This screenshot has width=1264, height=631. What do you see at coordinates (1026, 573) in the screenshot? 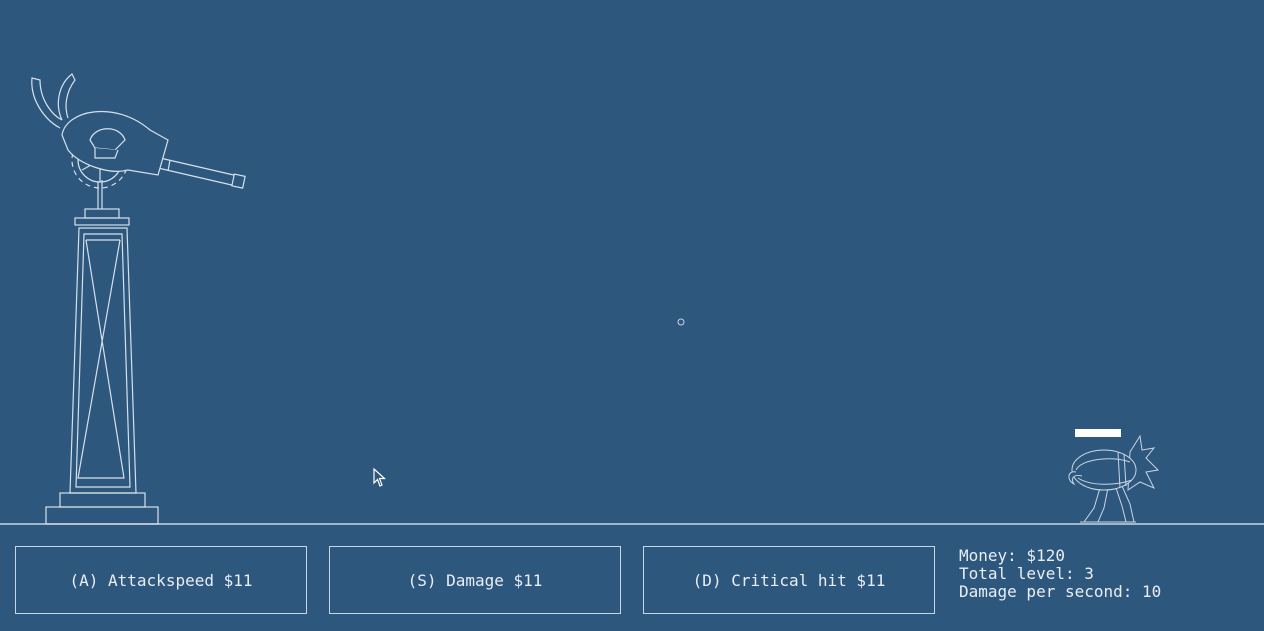
I see `total-level-label: Total level: 3` at bounding box center [1026, 573].